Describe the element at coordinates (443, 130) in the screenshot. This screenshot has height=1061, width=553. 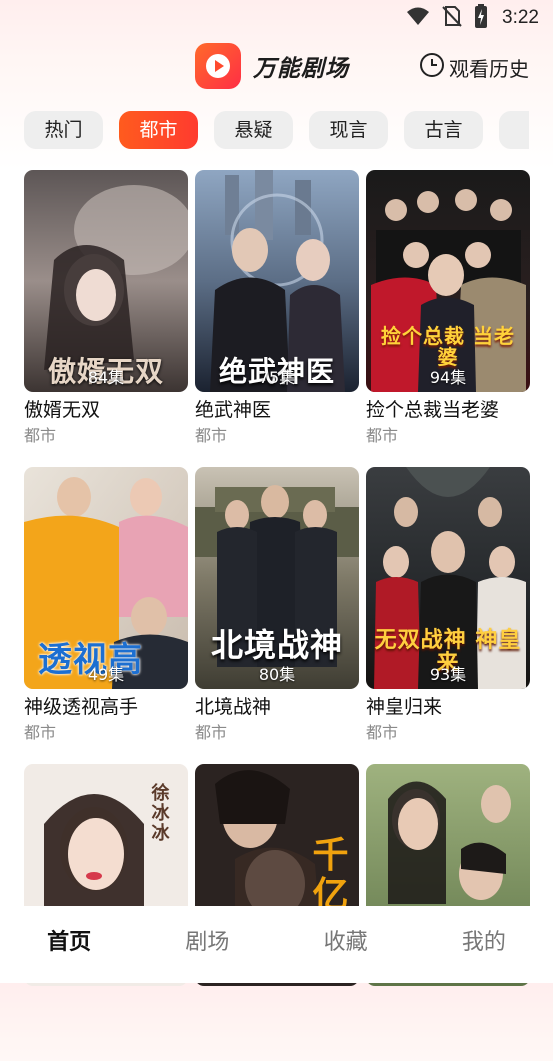
I see `tab-ancient-romance: 古言` at that location.